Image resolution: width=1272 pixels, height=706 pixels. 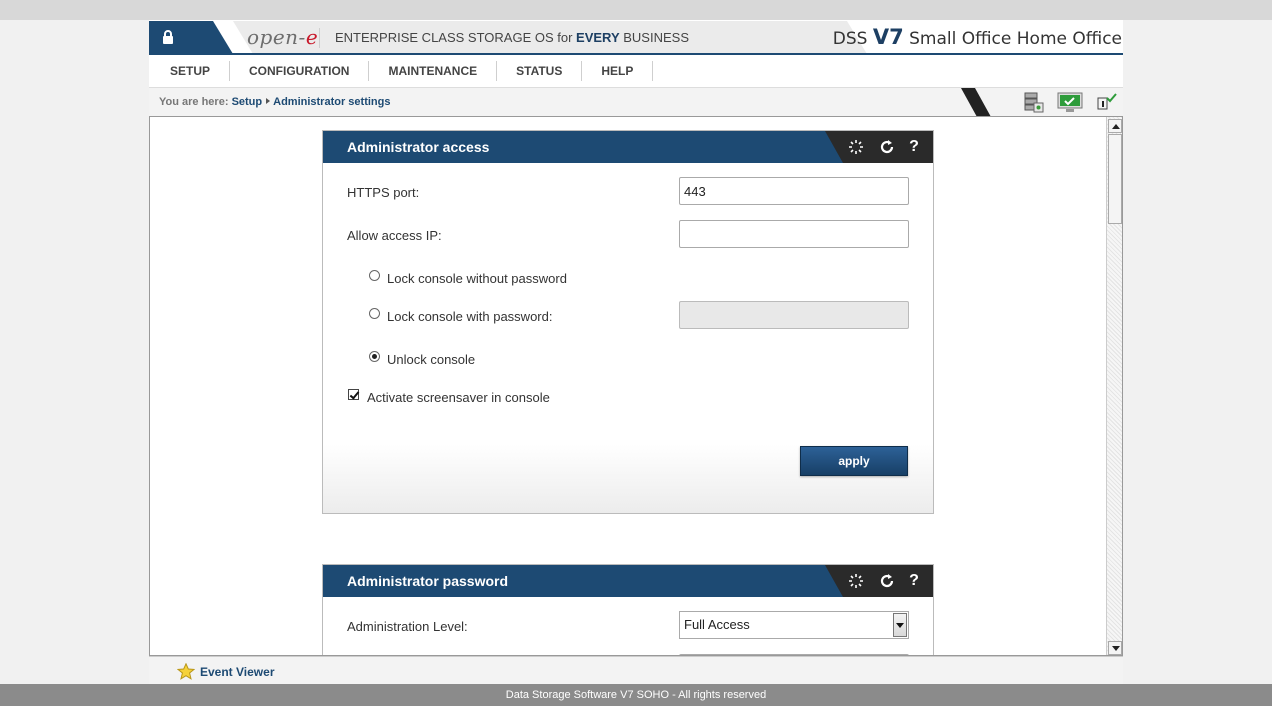 What do you see at coordinates (353, 394) in the screenshot?
I see `screensaver-checkbox` at bounding box center [353, 394].